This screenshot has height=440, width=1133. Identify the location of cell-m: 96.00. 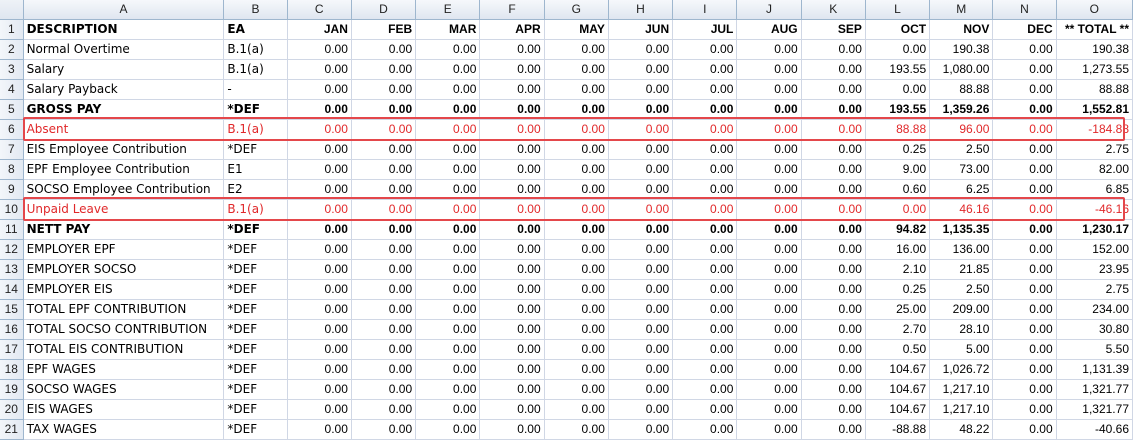
(961, 129).